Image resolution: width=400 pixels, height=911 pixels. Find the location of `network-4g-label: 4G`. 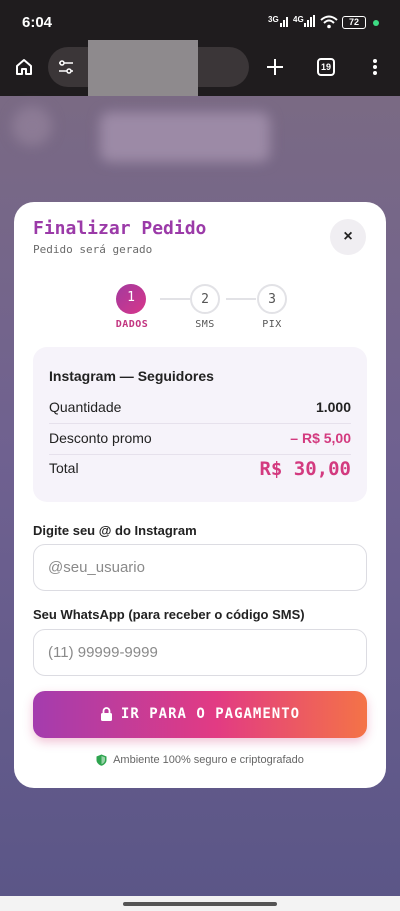

network-4g-label: 4G is located at coordinates (298, 19).